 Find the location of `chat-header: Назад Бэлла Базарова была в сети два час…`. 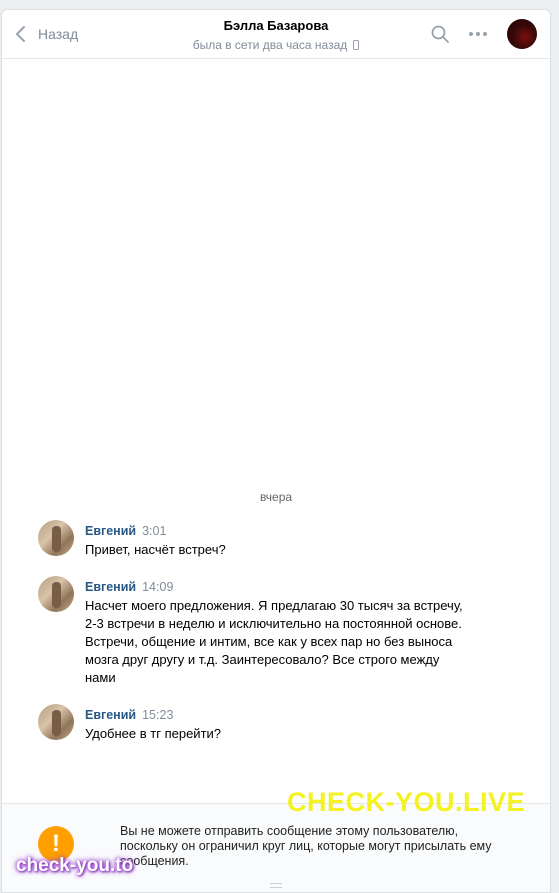

chat-header: Назад Бэлла Базарова была в сети два час… is located at coordinates (276, 34).